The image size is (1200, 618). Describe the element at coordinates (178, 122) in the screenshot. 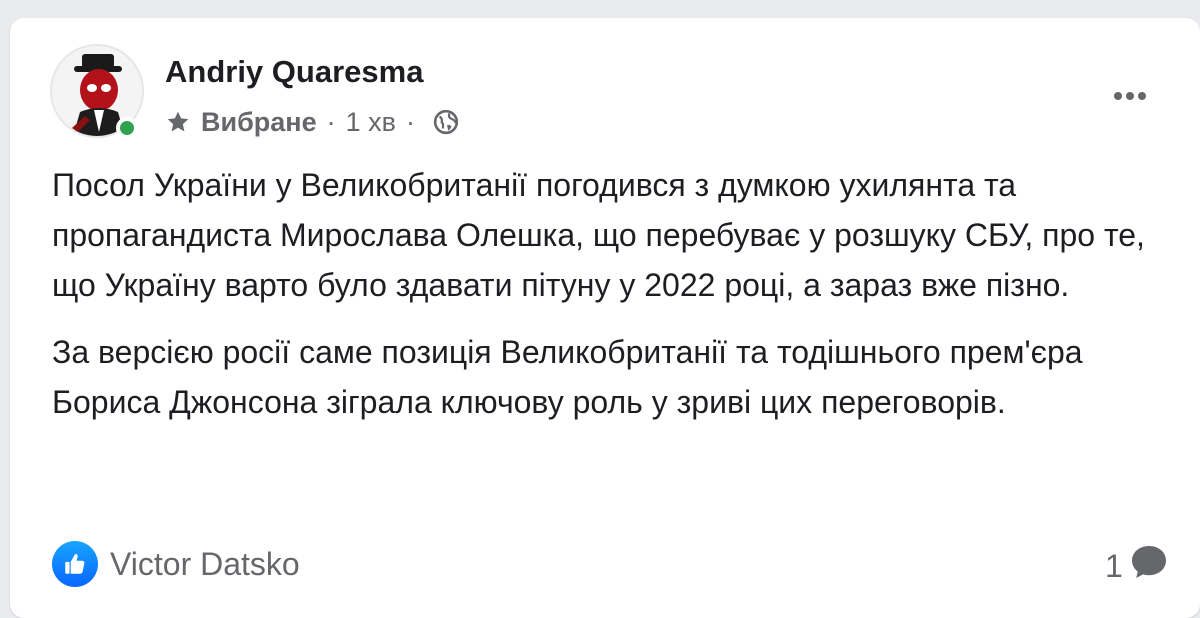

I see `star-icon` at that location.